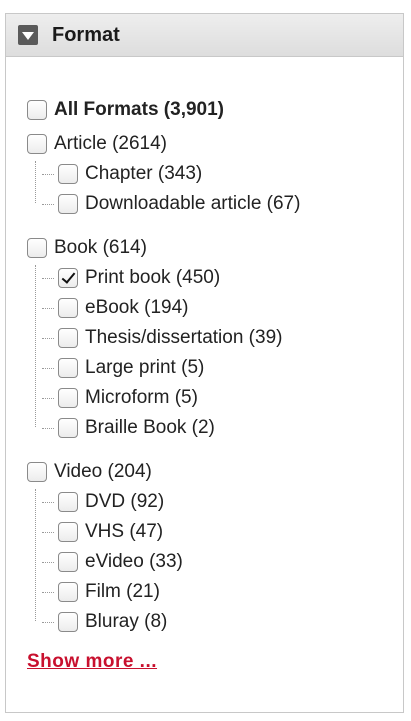 The image size is (411, 721). Describe the element at coordinates (137, 307) in the screenshot. I see `option-label: eBook (194)` at that location.